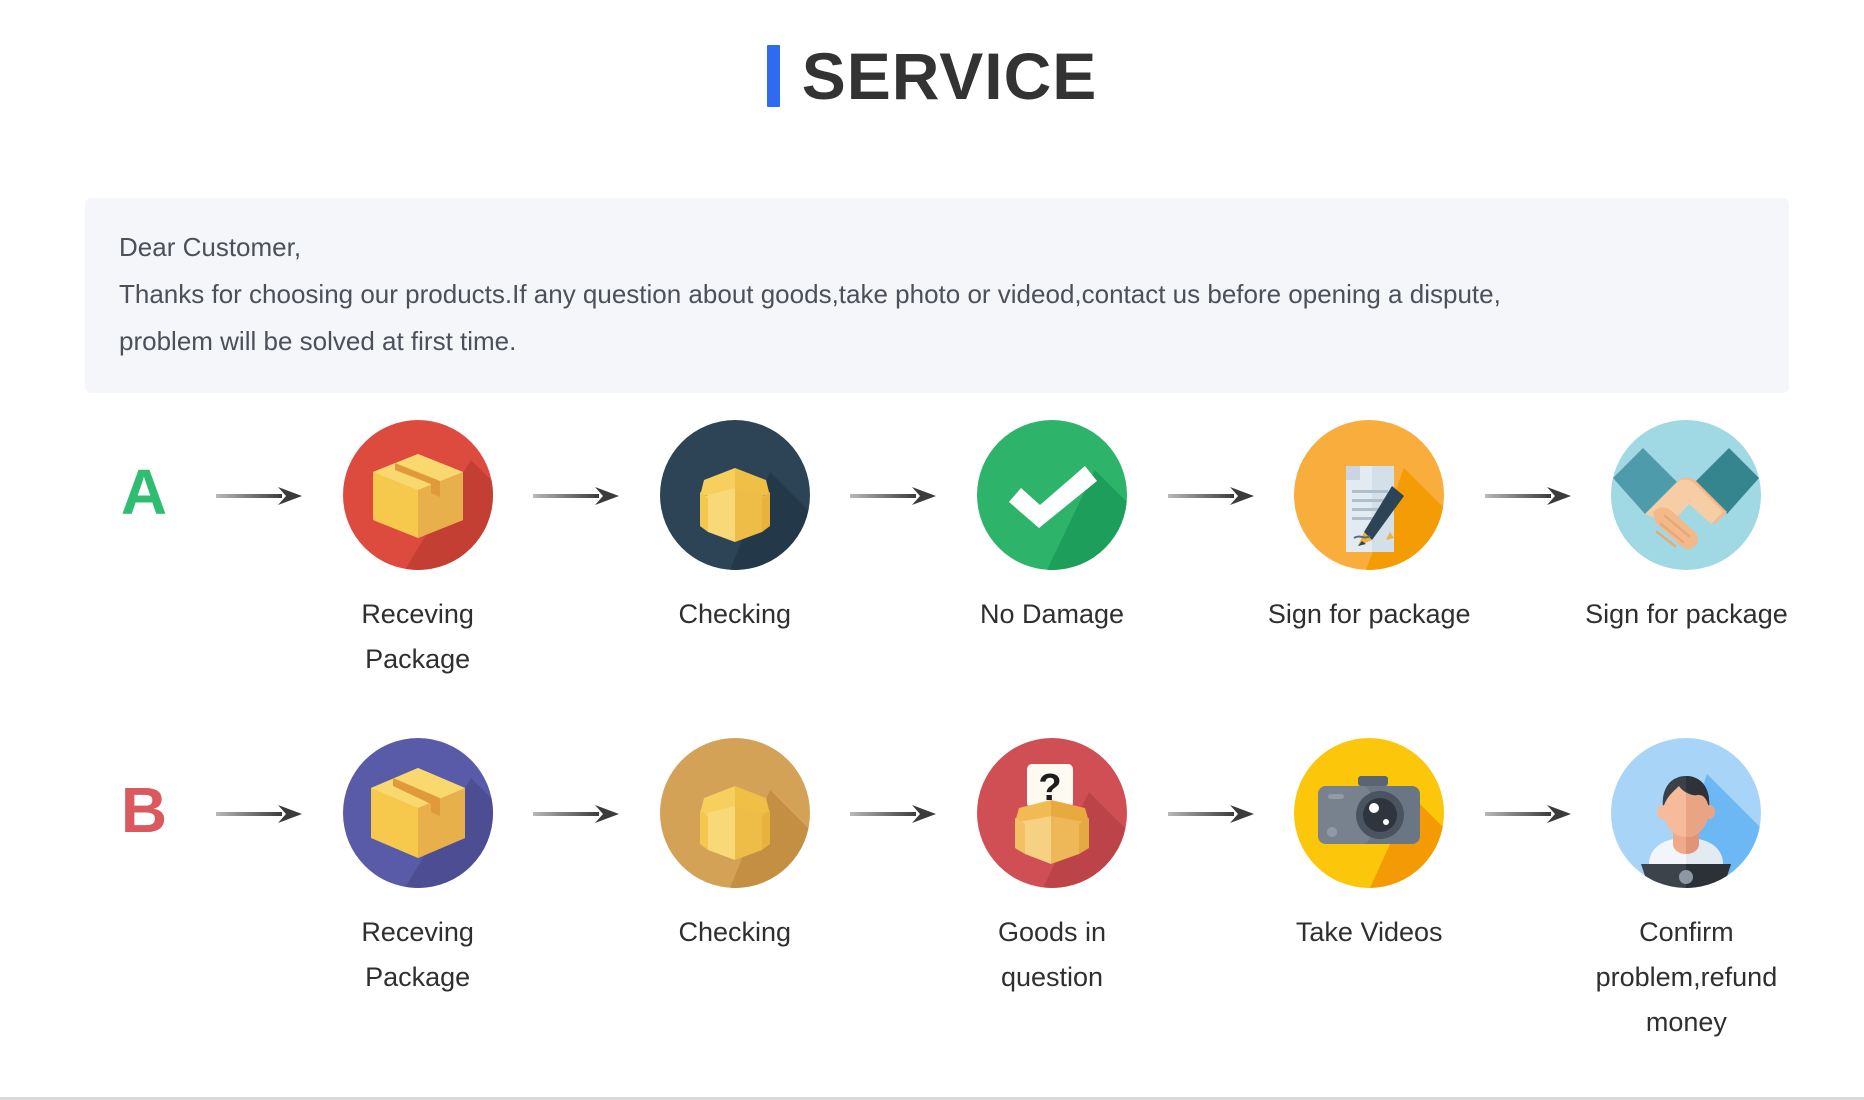 Image resolution: width=1864 pixels, height=1100 pixels. What do you see at coordinates (1686, 977) in the screenshot?
I see `flow-step-label: Confirm problem,refund money` at bounding box center [1686, 977].